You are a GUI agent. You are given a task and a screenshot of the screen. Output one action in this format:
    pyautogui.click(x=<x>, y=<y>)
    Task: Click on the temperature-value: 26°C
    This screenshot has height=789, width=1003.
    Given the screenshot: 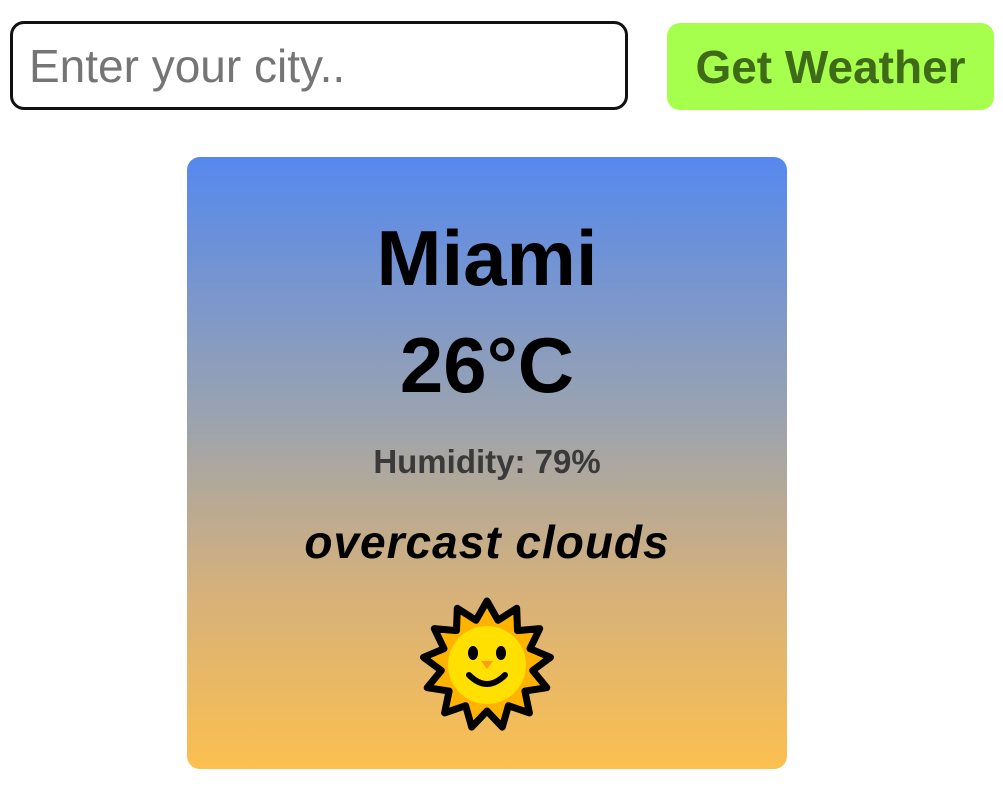 What is the action you would take?
    pyautogui.click(x=487, y=365)
    